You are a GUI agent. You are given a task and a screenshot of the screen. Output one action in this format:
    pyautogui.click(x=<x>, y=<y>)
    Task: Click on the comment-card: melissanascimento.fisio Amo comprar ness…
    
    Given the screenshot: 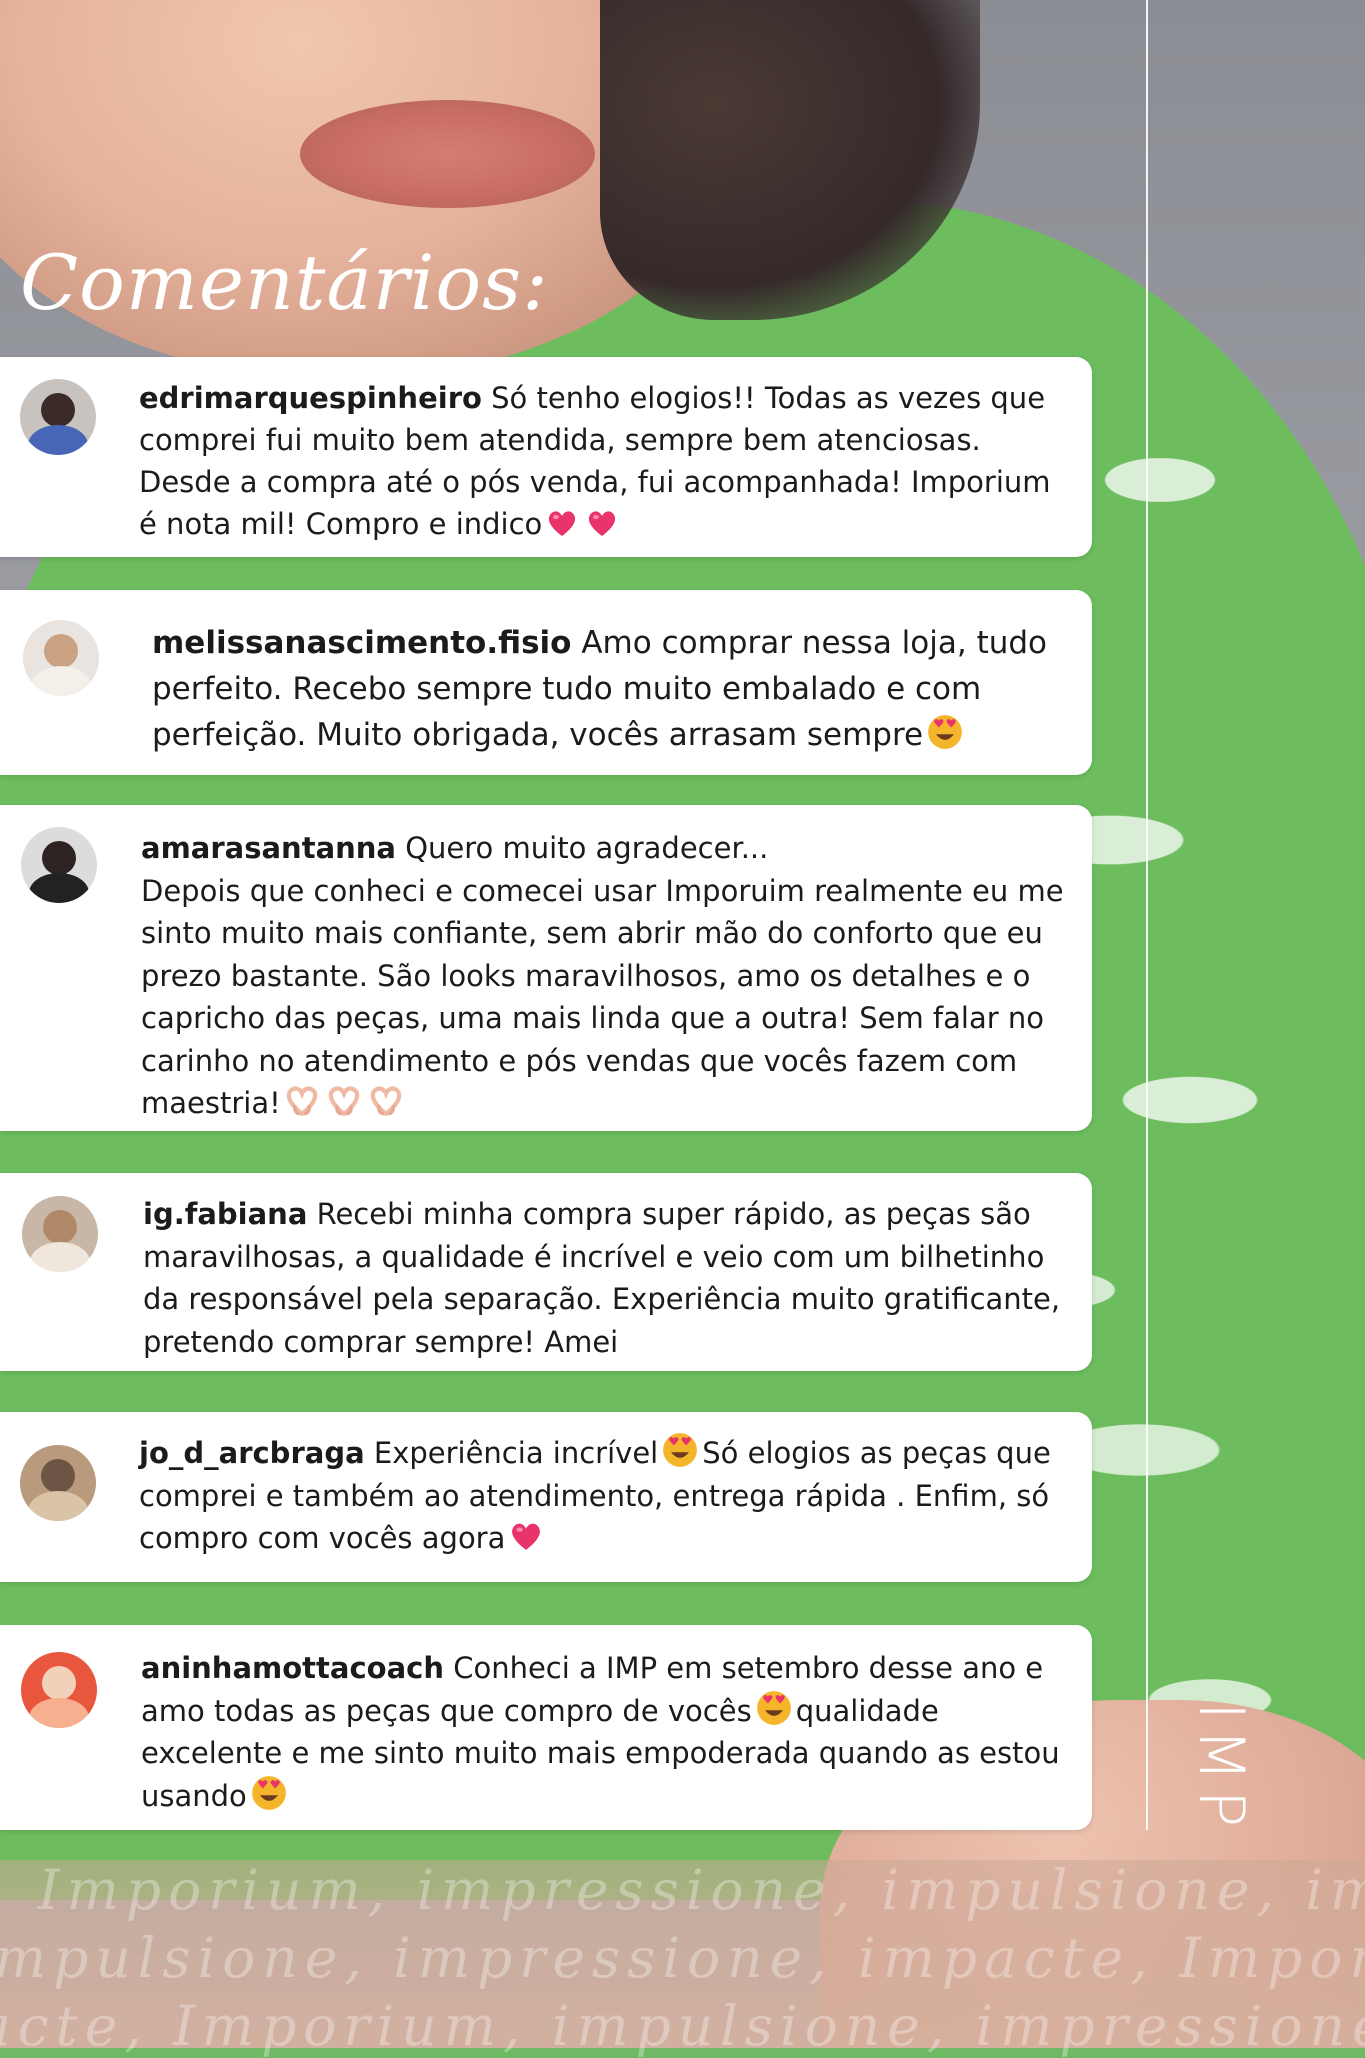 What is the action you would take?
    pyautogui.click(x=546, y=682)
    